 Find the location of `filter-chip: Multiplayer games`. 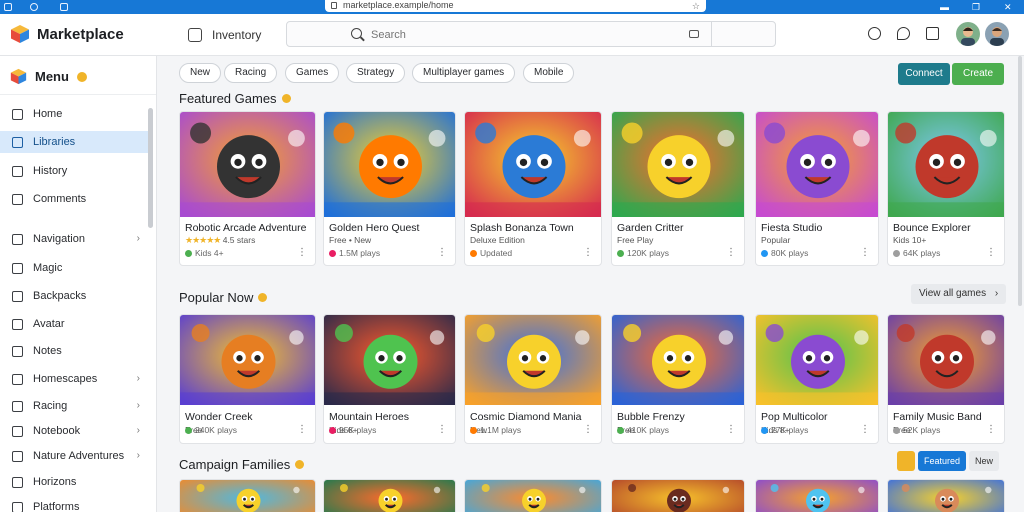

filter-chip: Multiplayer games is located at coordinates (464, 73).